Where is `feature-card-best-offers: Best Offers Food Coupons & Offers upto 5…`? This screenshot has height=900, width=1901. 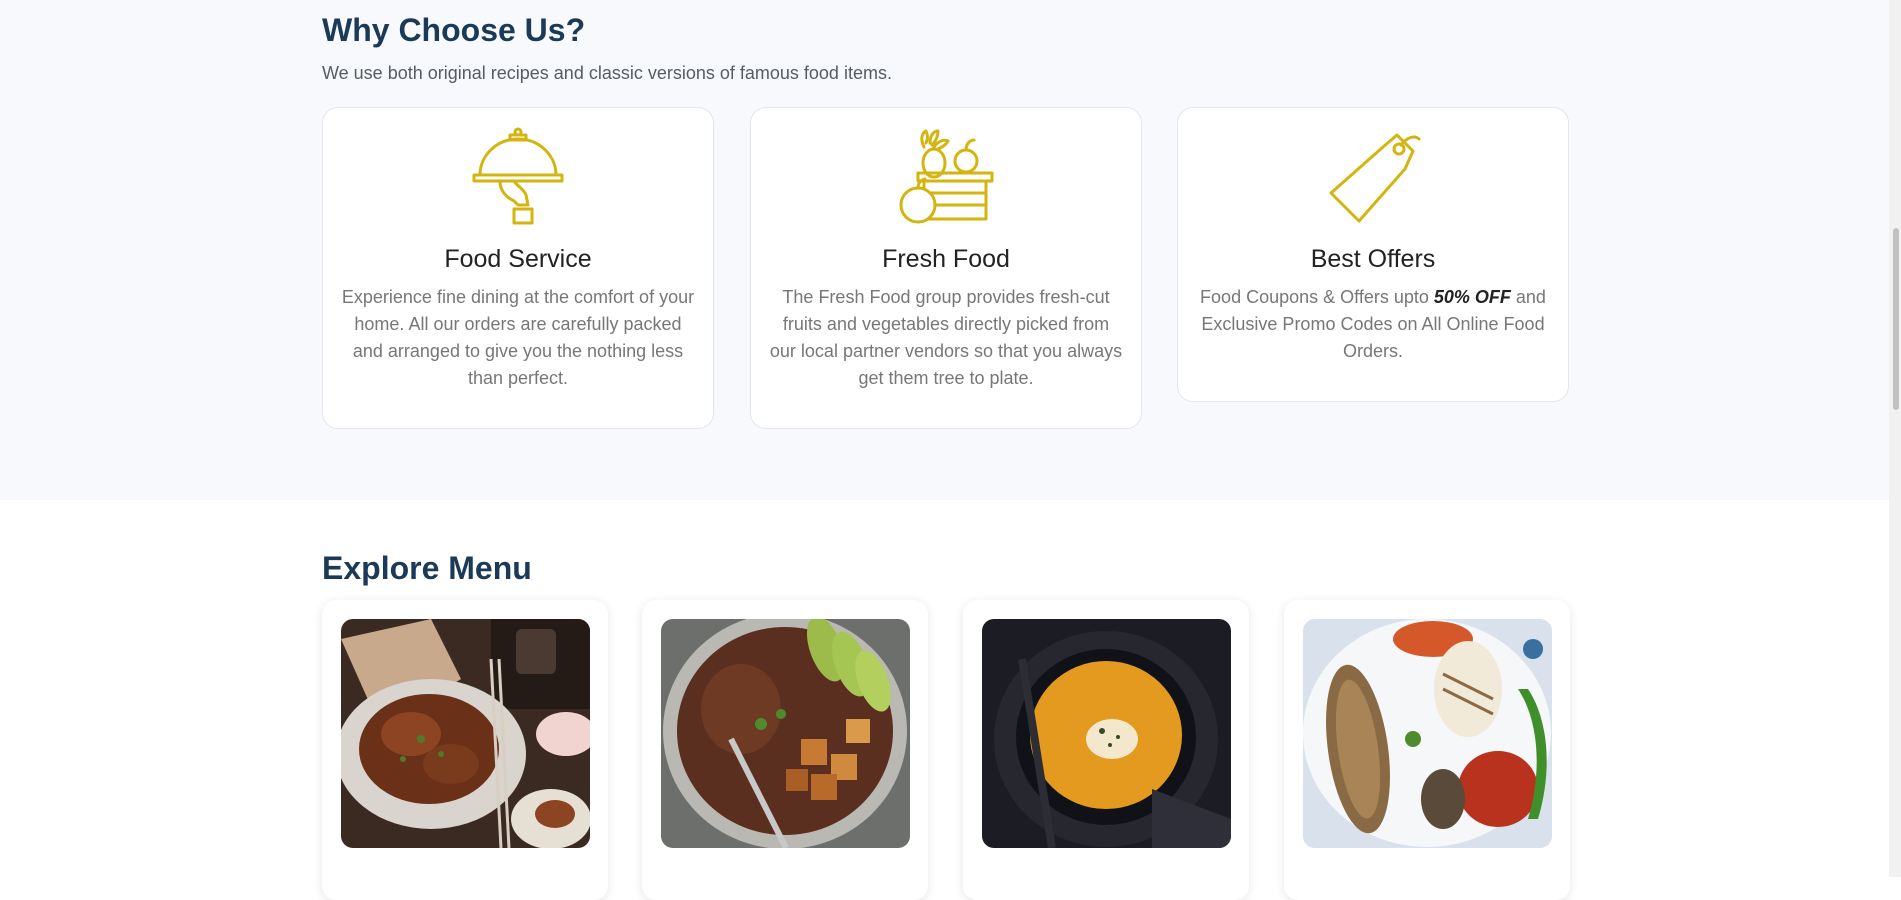
feature-card-best-offers: Best Offers Food Coupons & Offers upto 5… is located at coordinates (1373, 254).